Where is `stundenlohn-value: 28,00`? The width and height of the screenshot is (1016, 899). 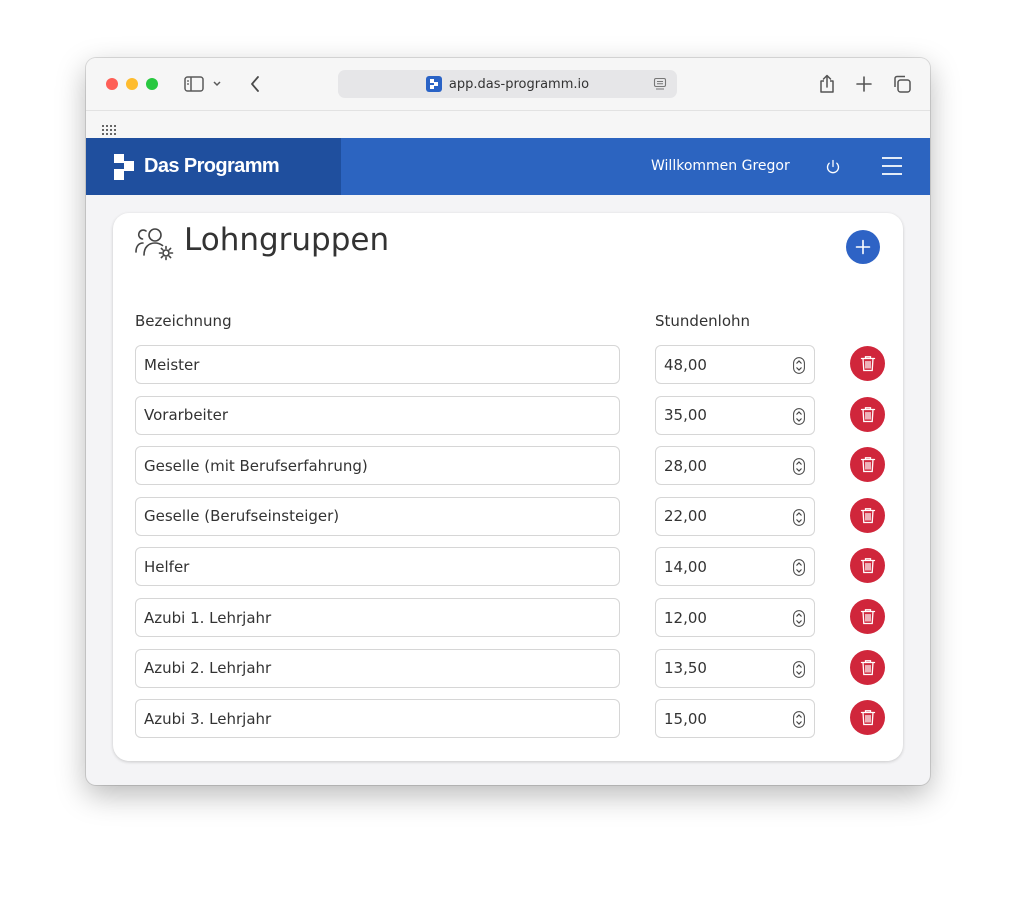
stundenlohn-value: 28,00 is located at coordinates (685, 465).